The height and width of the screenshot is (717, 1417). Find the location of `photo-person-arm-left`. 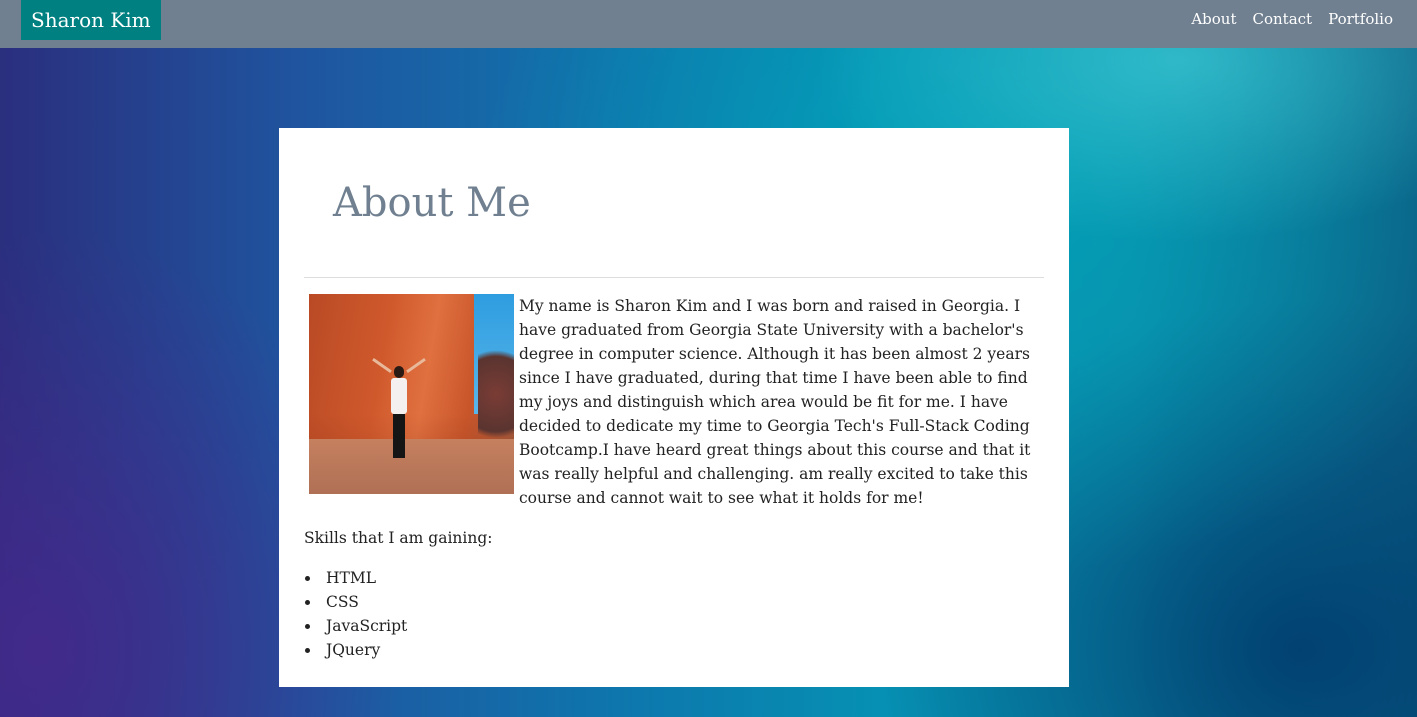

photo-person-arm-left is located at coordinates (382, 365).